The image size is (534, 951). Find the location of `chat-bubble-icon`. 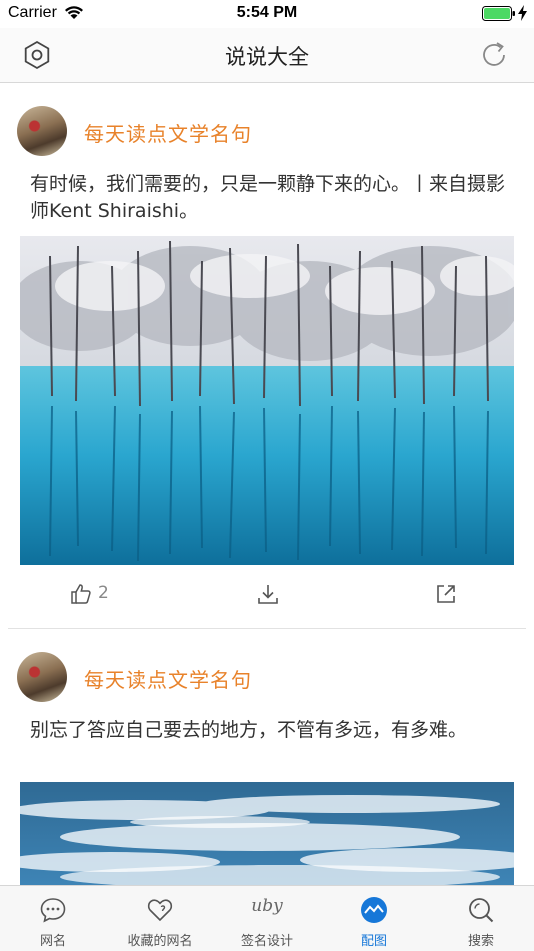

chat-bubble-icon is located at coordinates (53, 910).